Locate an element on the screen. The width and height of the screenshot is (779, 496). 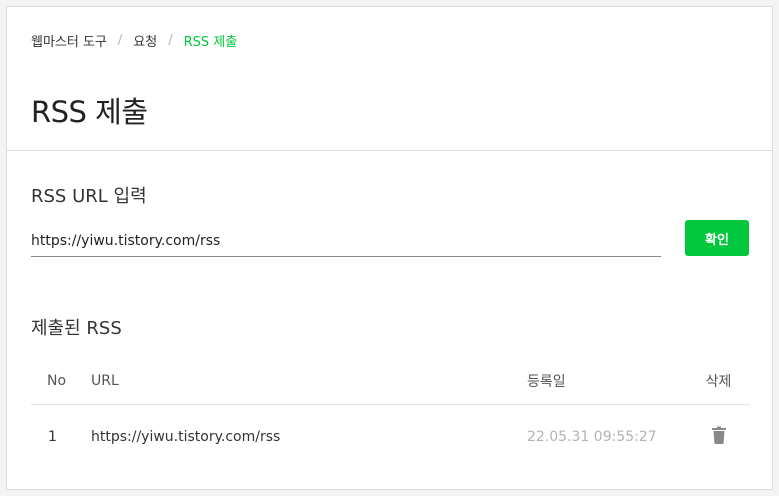
column-header-no: No is located at coordinates (57, 380).